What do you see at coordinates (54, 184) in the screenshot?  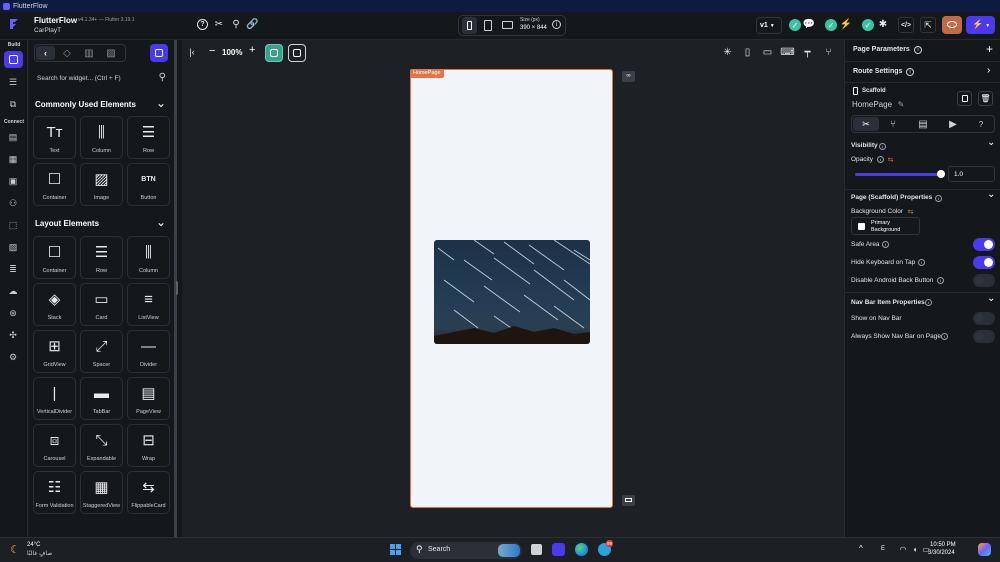 I see `widget-tile-container: ☐ Container` at bounding box center [54, 184].